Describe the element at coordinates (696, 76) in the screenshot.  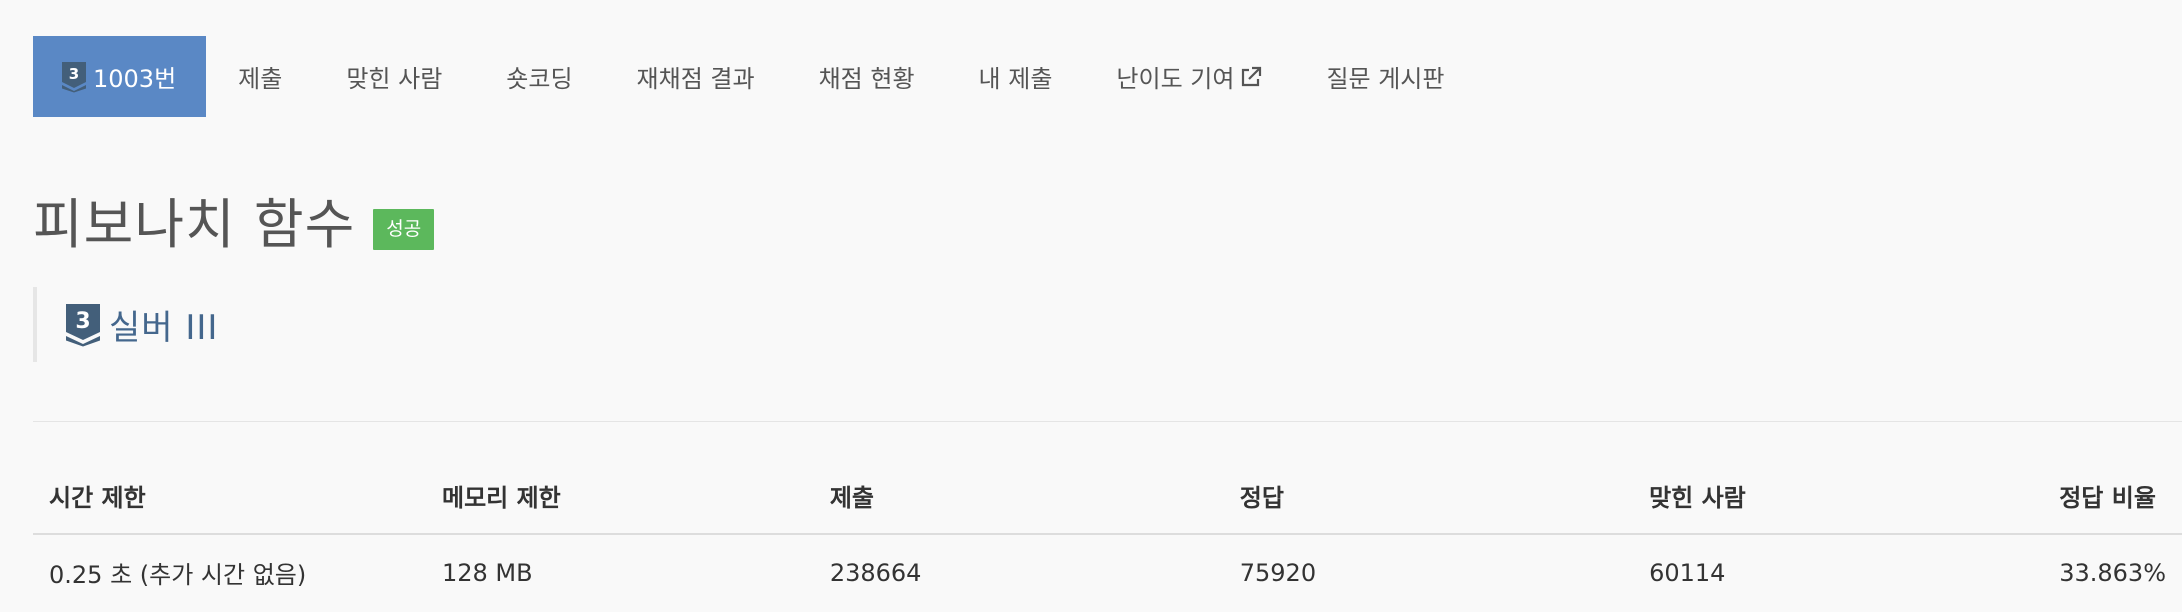
I see `nav-tab-rejudge-results: 재채점 결과` at that location.